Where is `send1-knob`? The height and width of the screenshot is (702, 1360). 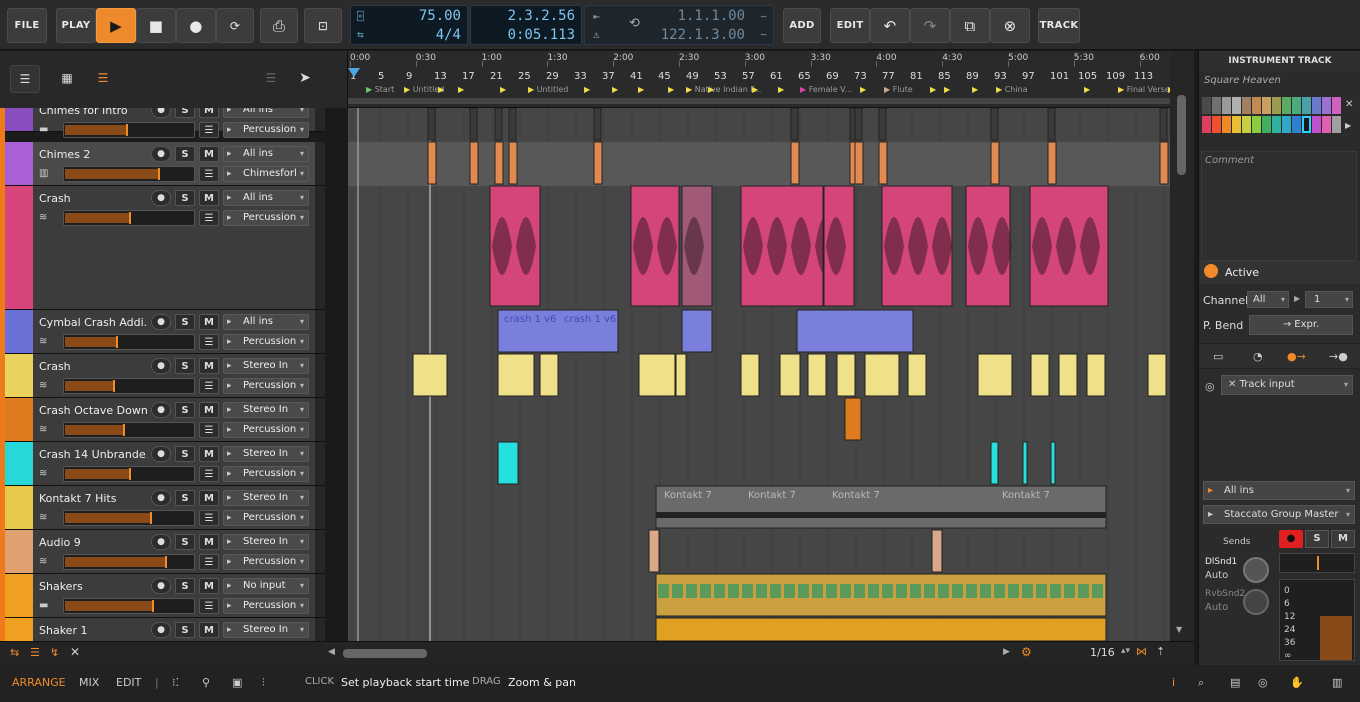 send1-knob is located at coordinates (1256, 570).